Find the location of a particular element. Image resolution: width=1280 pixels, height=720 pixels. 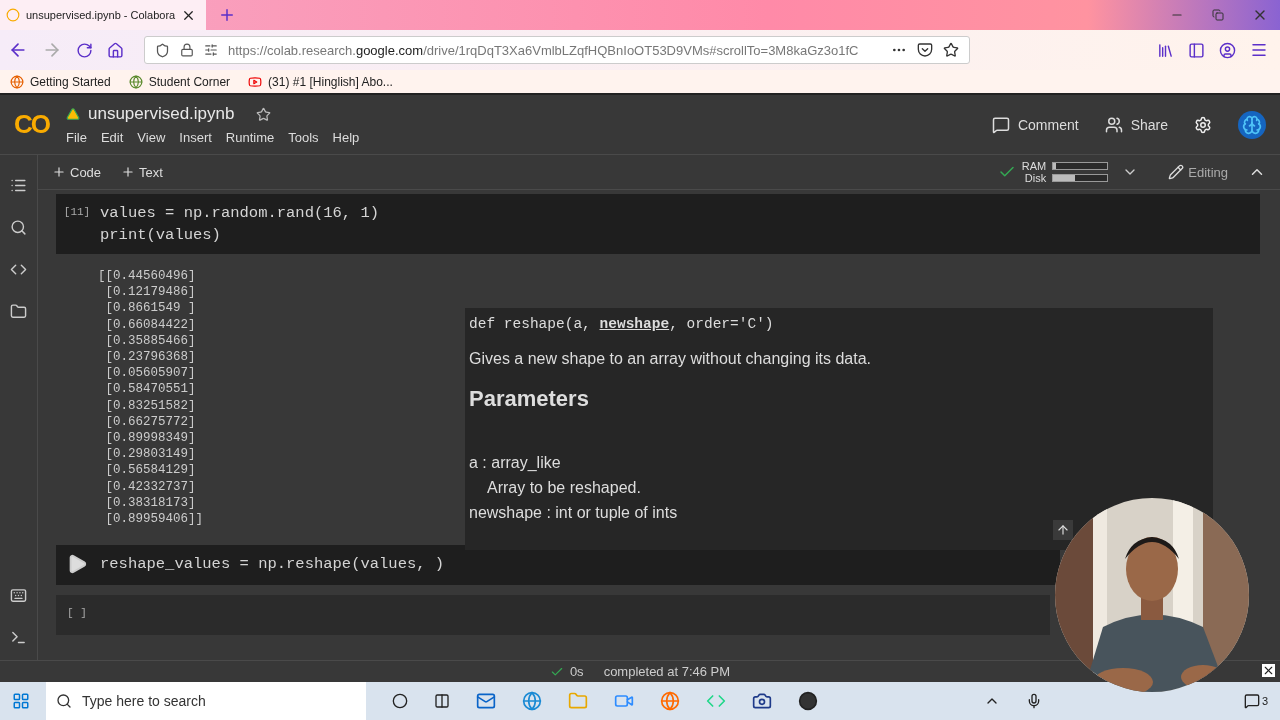

menu-item: File is located at coordinates (76, 137).